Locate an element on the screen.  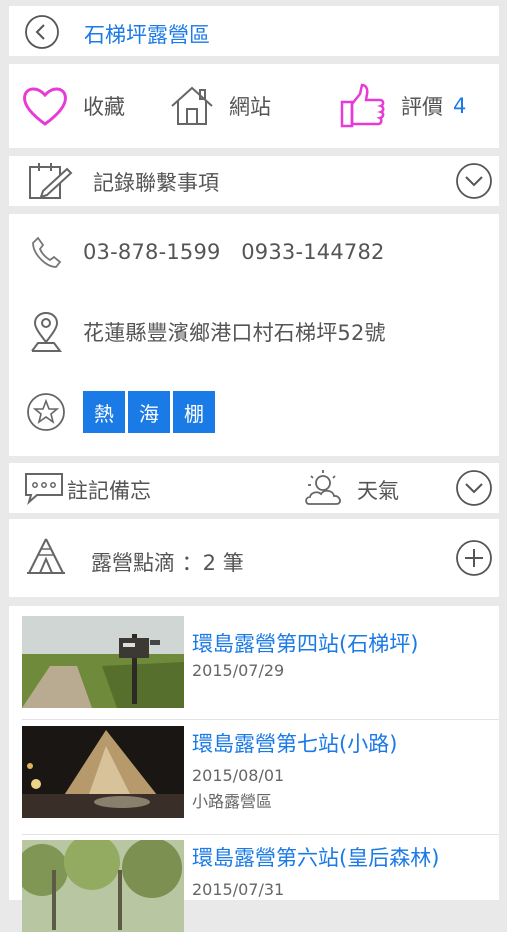
memo-button is located at coordinates (44, 488).